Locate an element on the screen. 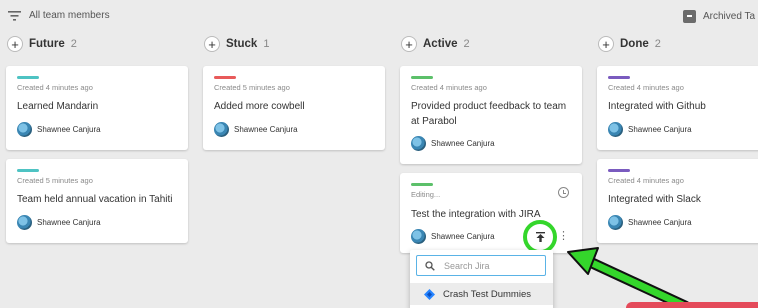  task-title: Added more cowbell is located at coordinates (259, 106).